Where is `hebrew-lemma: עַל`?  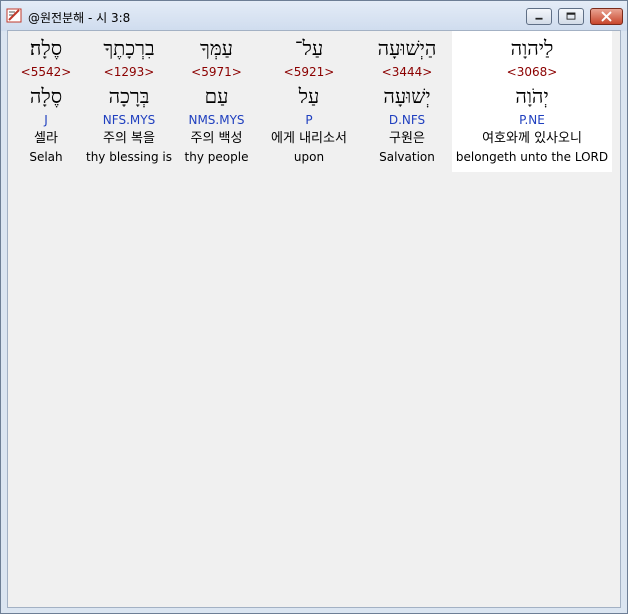 hebrew-lemma: עַל is located at coordinates (309, 96).